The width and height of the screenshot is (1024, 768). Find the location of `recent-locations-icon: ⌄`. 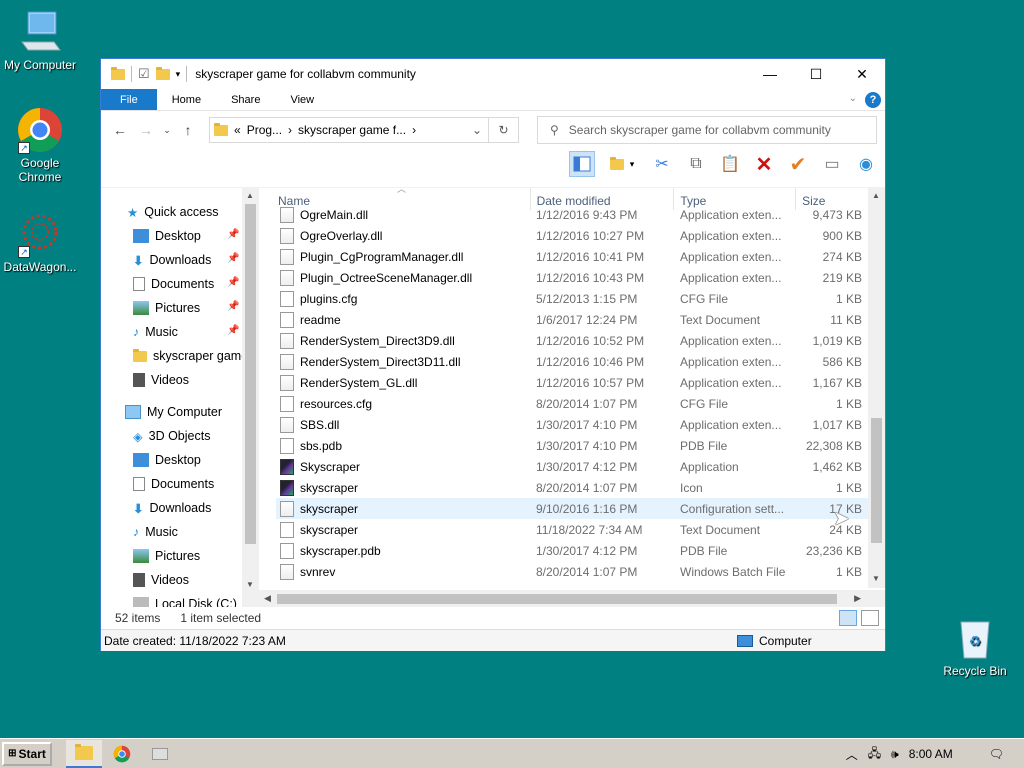

recent-locations-icon: ⌄ is located at coordinates (167, 130).